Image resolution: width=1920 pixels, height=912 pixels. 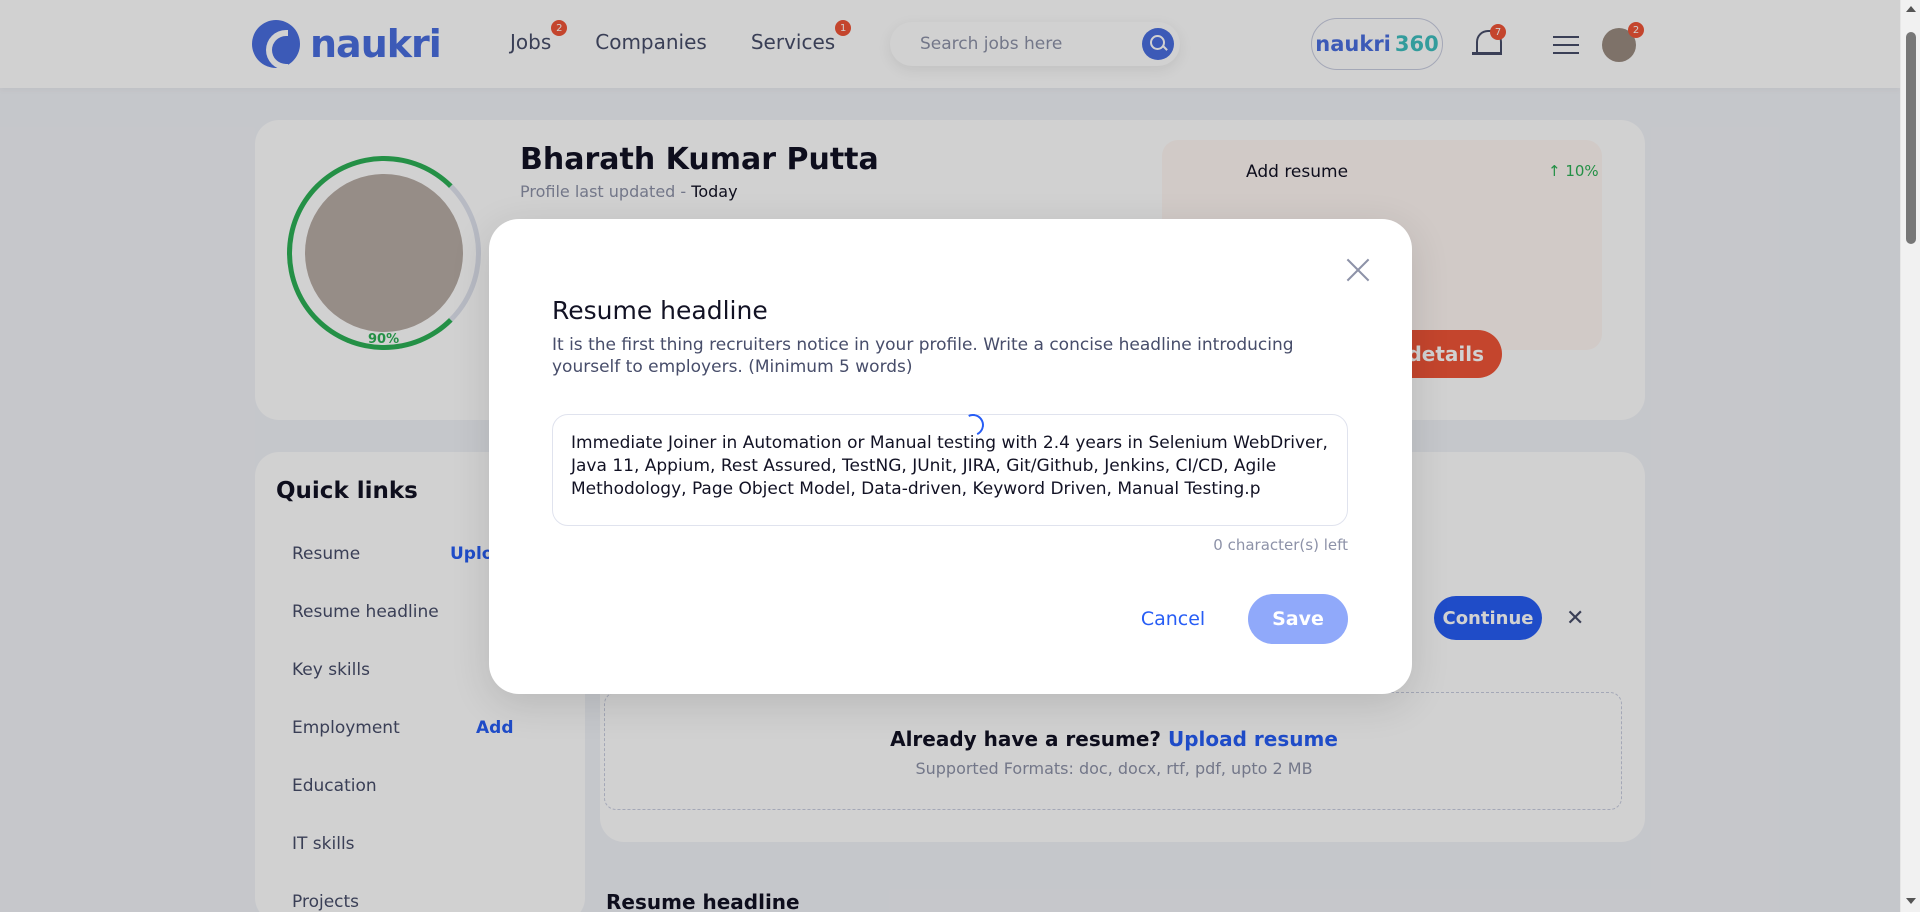 What do you see at coordinates (1911, 9) in the screenshot?
I see `scroll-up-arrow-icon` at bounding box center [1911, 9].